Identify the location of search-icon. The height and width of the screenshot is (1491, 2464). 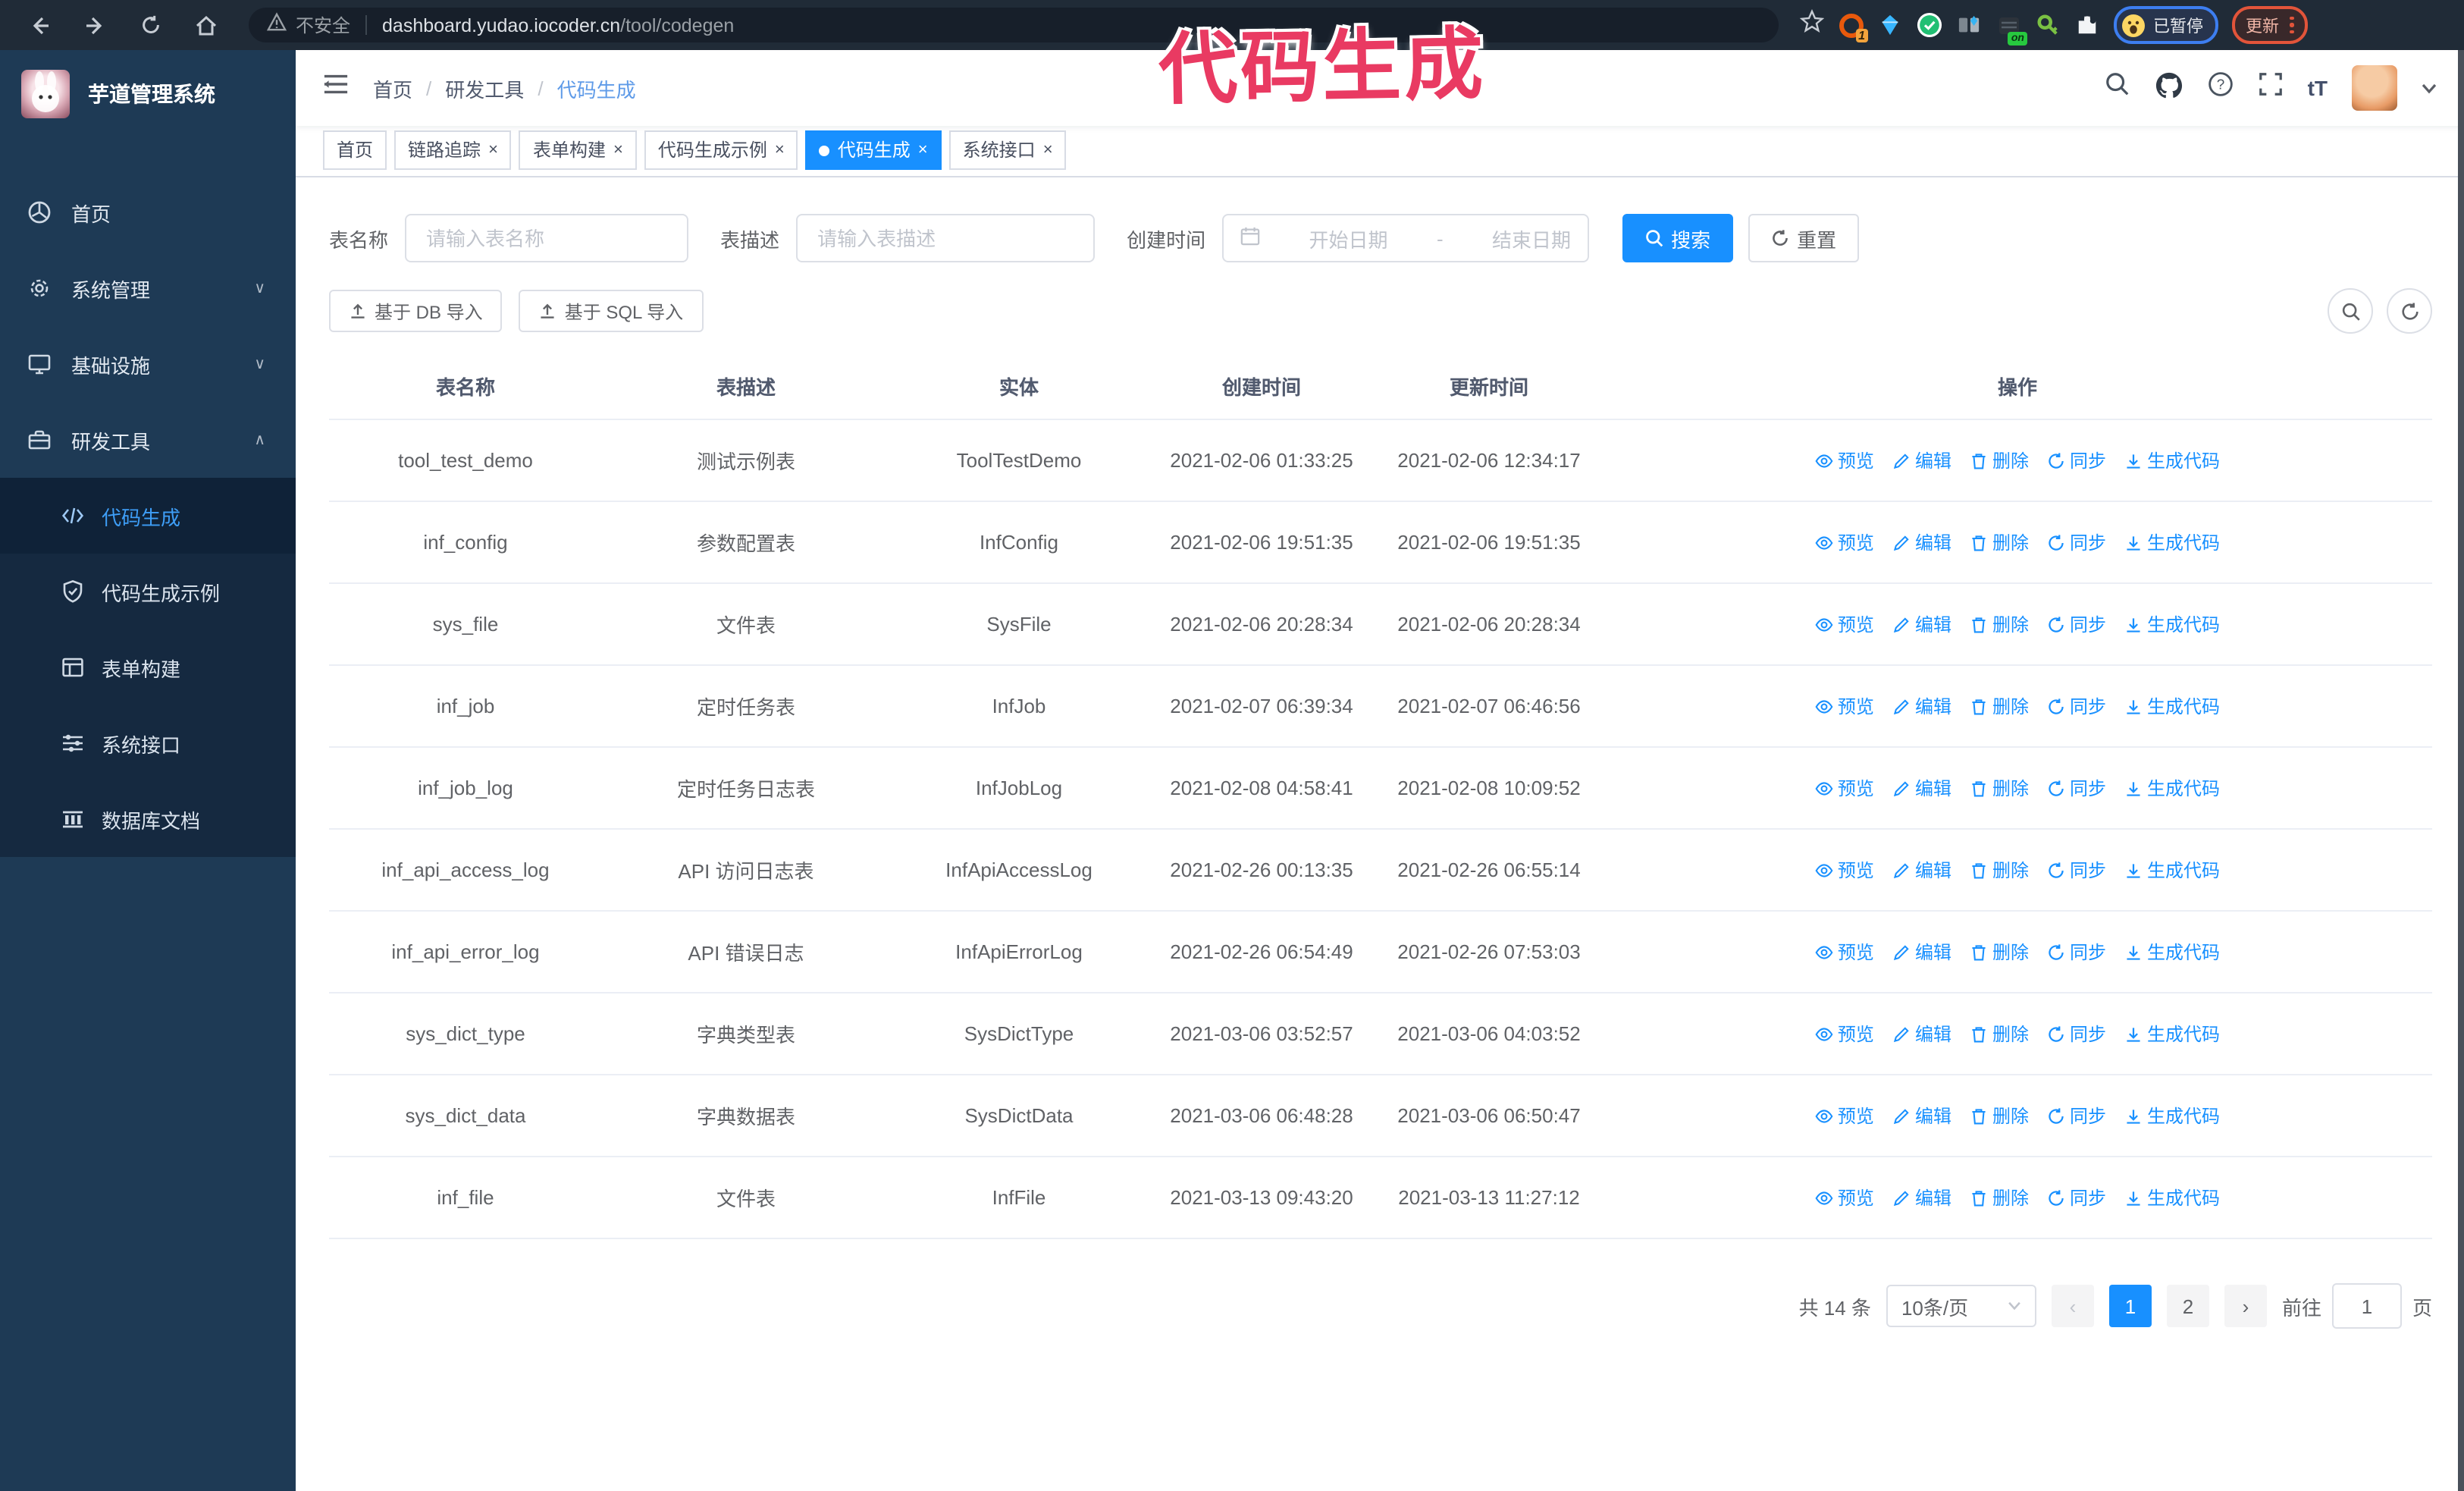
(2117, 88).